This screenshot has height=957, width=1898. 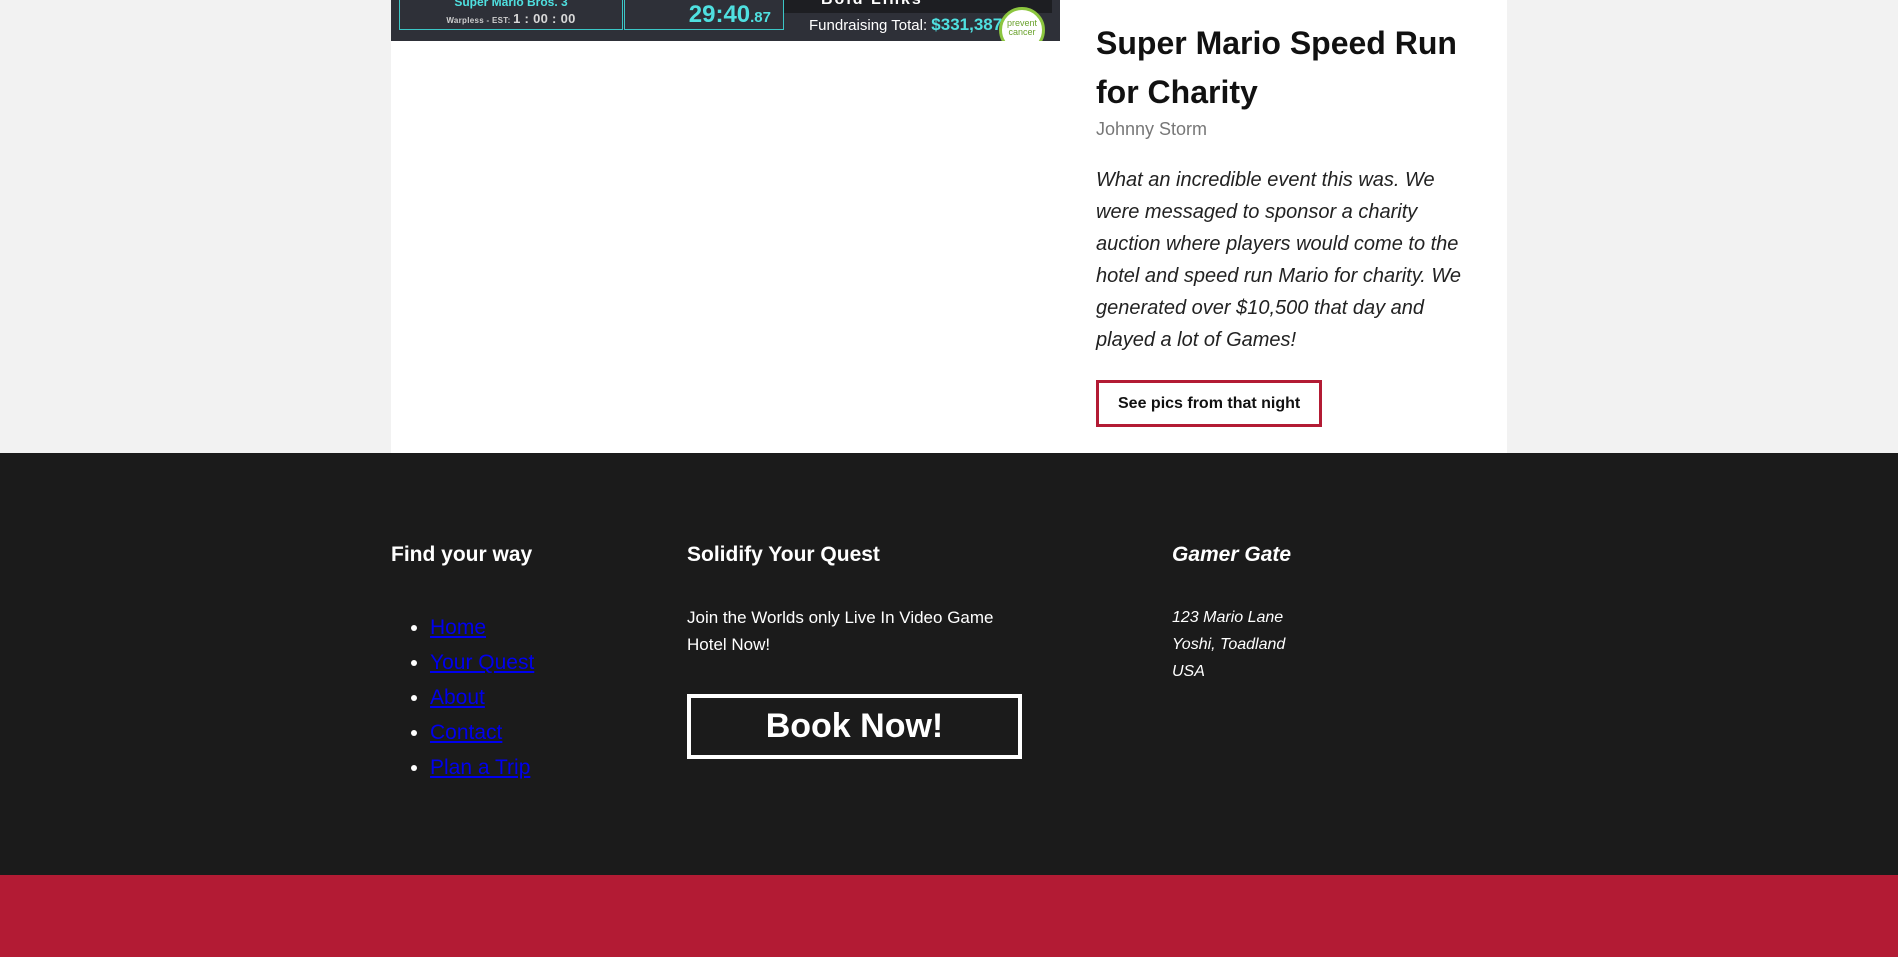 I want to click on run-timer: 29:40.87, so click(x=730, y=15).